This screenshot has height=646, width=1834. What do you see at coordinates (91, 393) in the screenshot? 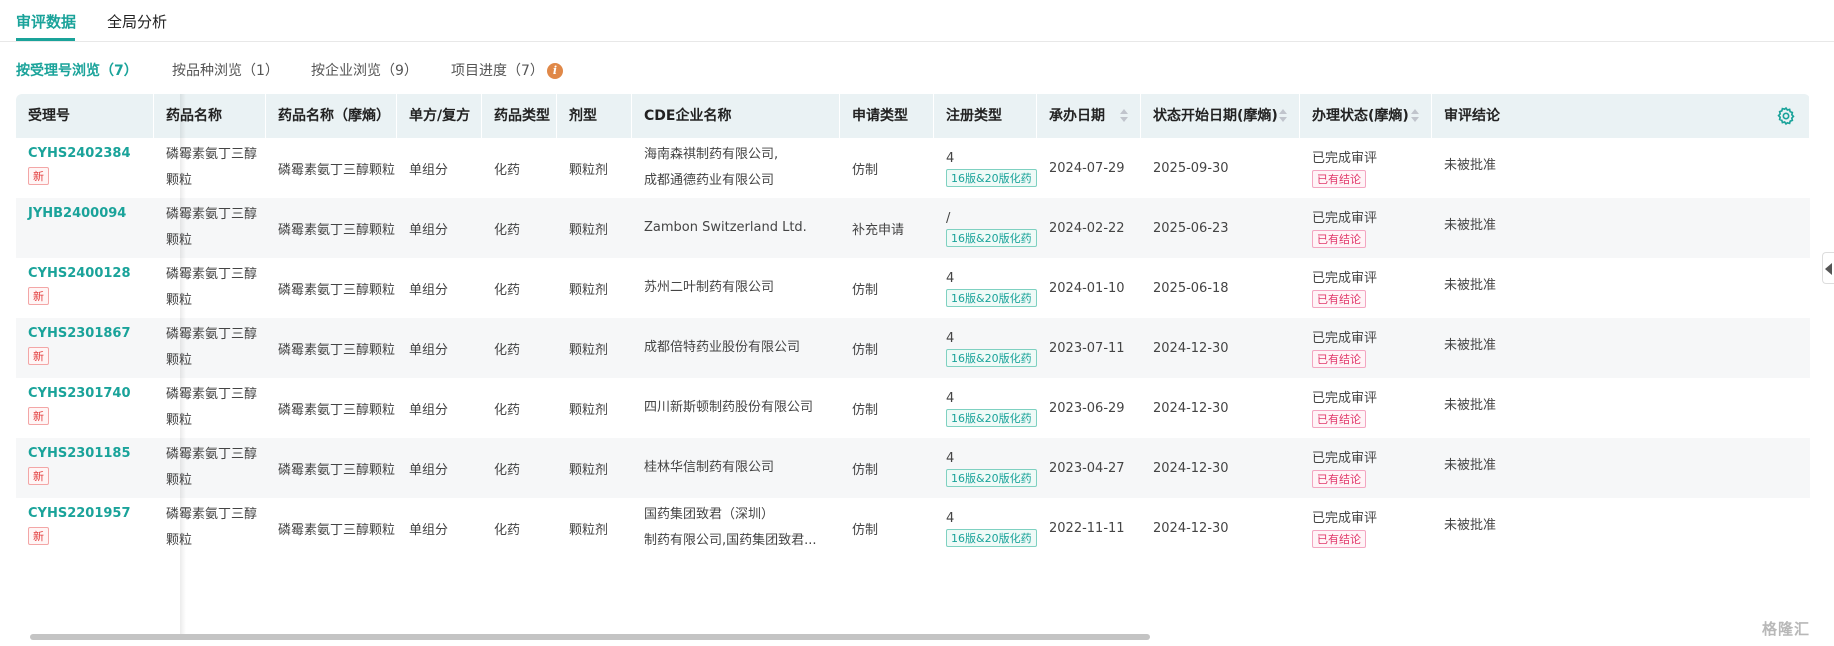
I see `acceptance-number-link: CYHS2301740` at bounding box center [91, 393].